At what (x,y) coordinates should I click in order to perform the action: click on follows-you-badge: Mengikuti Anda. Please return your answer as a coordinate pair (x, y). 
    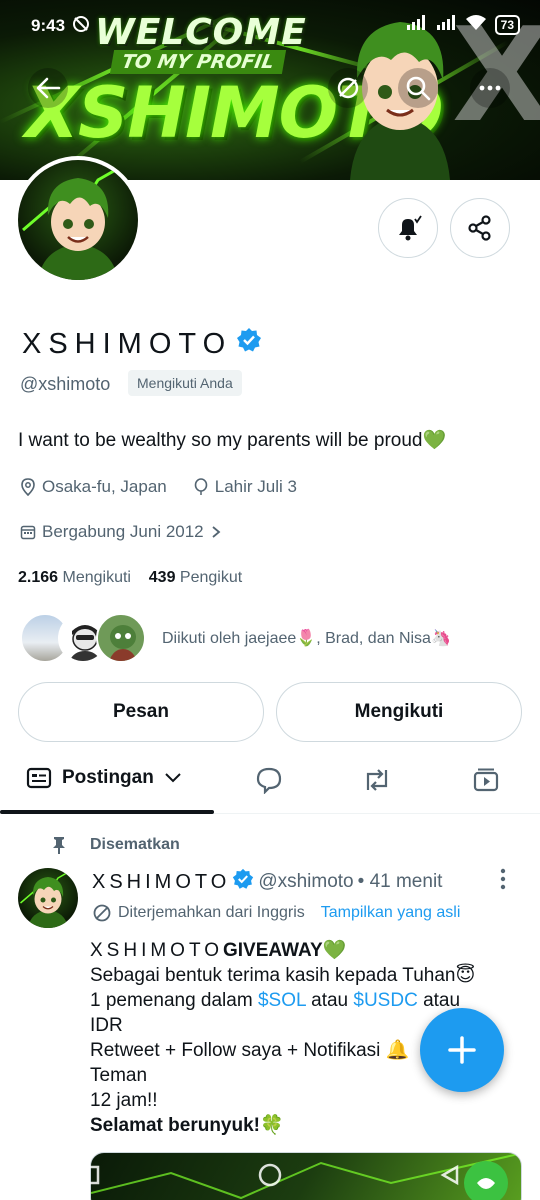
    Looking at the image, I should click on (185, 383).